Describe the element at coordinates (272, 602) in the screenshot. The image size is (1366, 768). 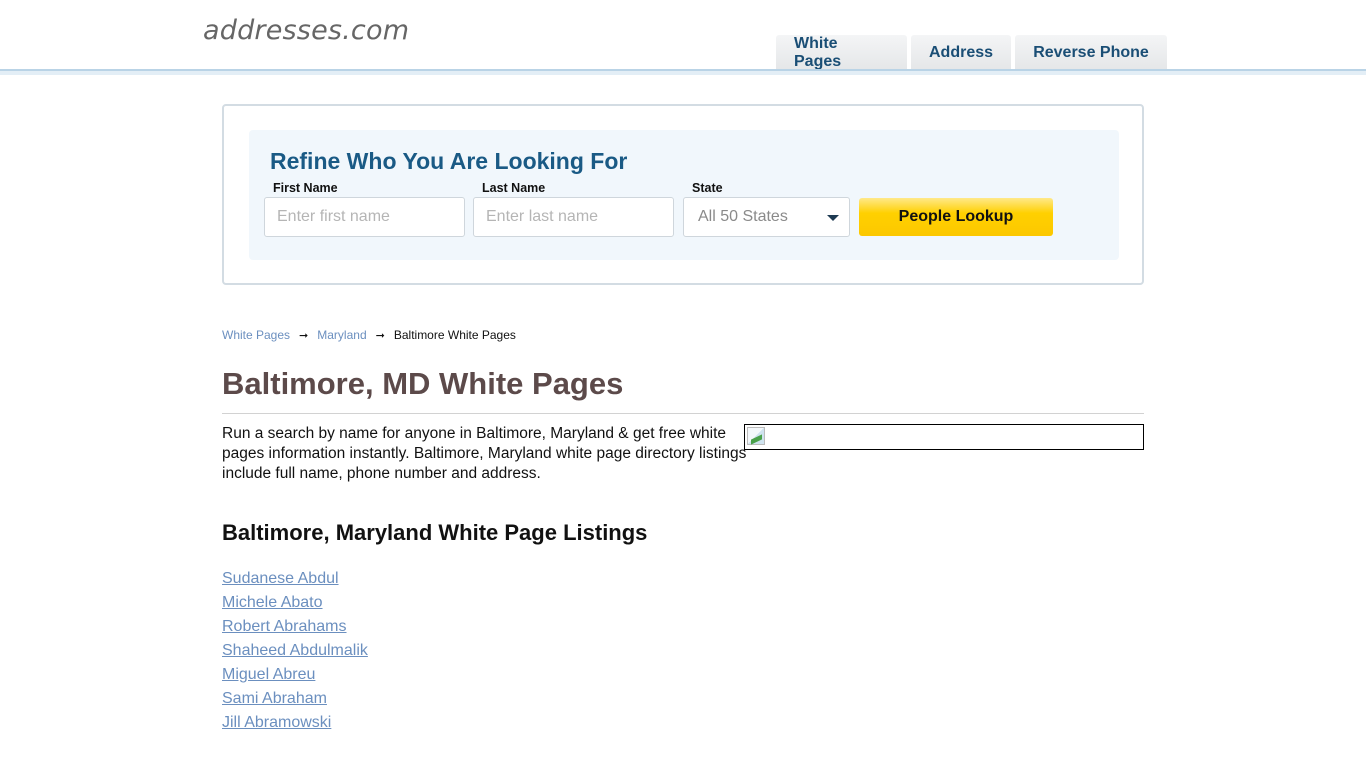
I see `listing-link: Michele Abato` at that location.